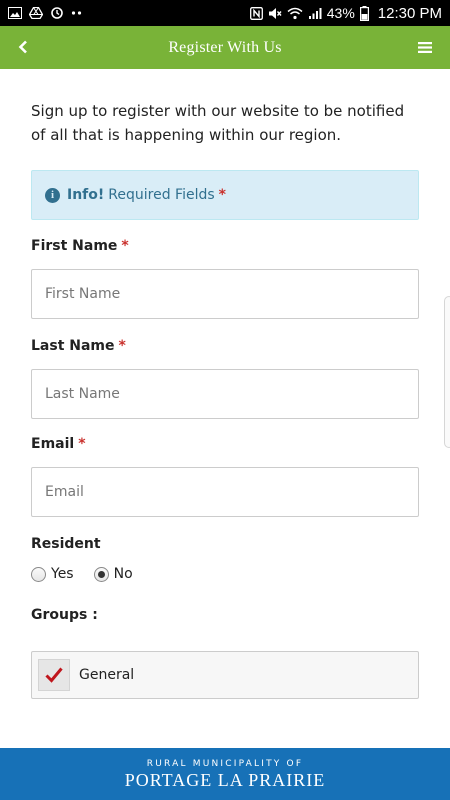 The height and width of the screenshot is (800, 450). I want to click on last-name-label: Last Name *, so click(78, 346).